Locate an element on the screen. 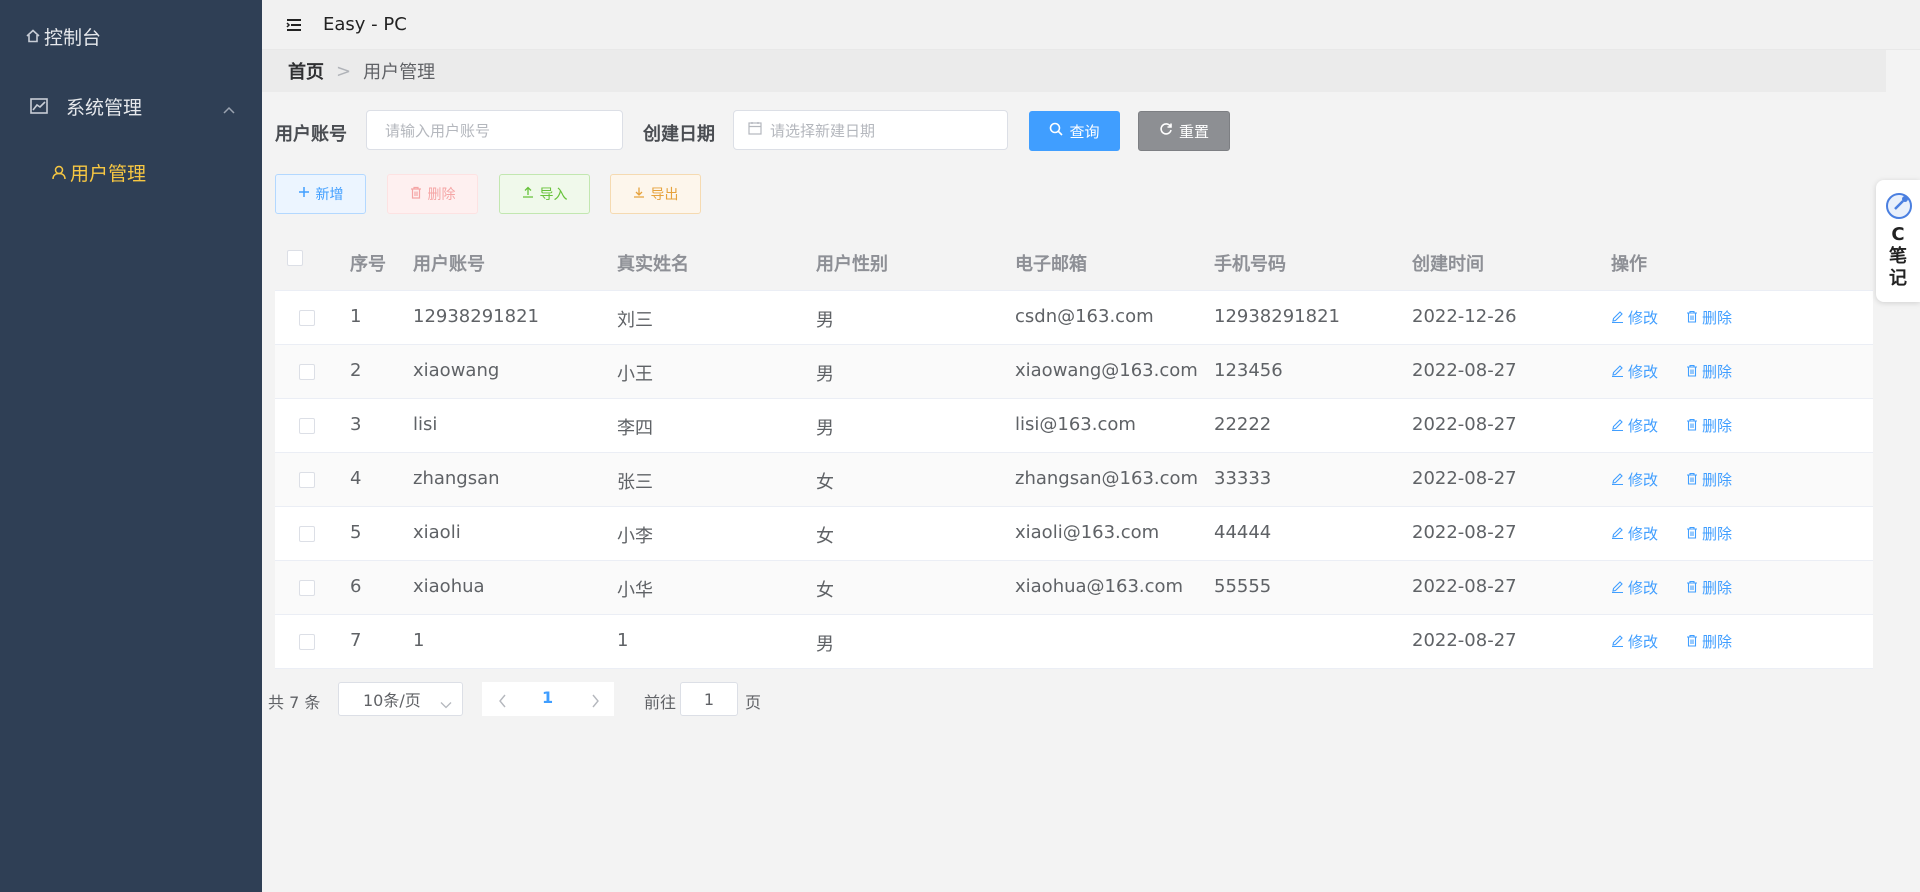 This screenshot has width=1920, height=892. cell-name: 李四 is located at coordinates (635, 428).